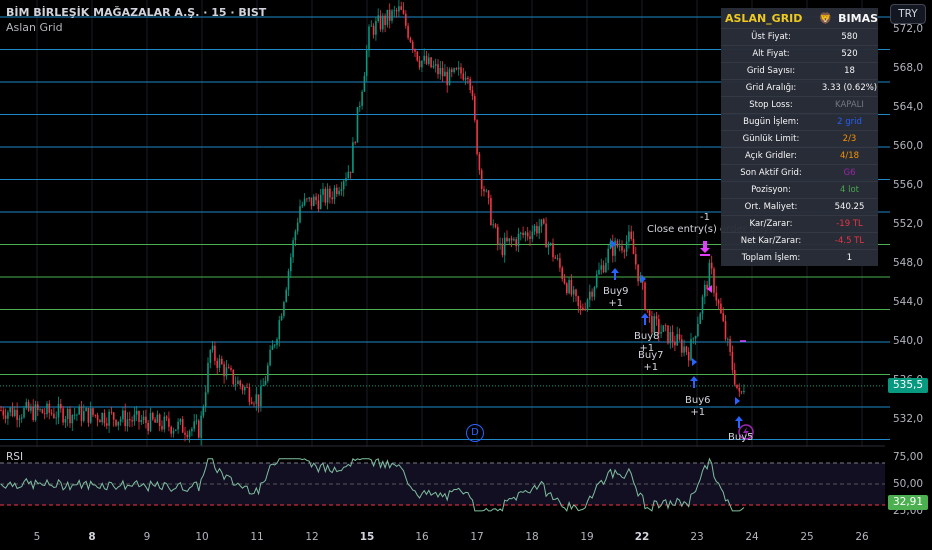  Describe the element at coordinates (771, 54) in the screenshot. I see `row-key: Alt Fiyat:` at that location.